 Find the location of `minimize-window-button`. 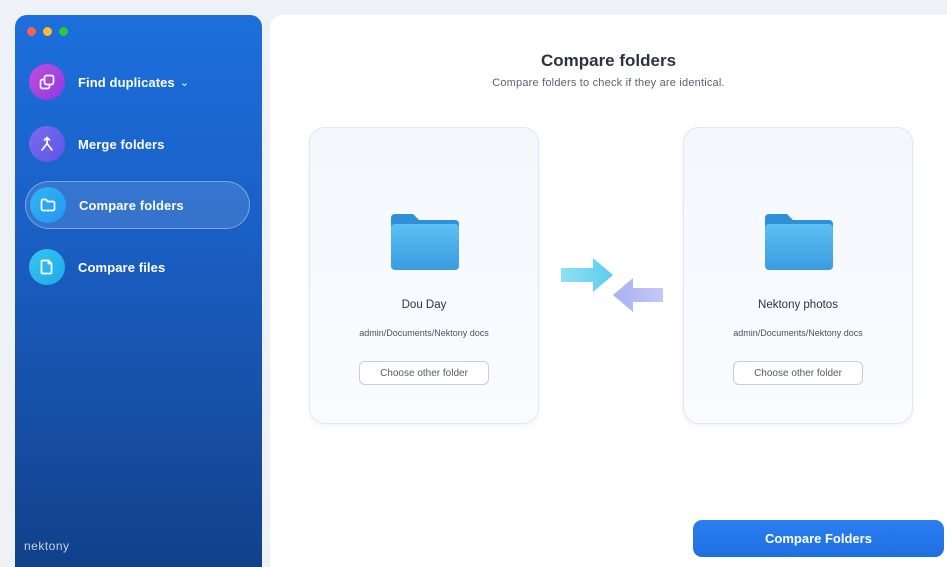

minimize-window-button is located at coordinates (47, 31).